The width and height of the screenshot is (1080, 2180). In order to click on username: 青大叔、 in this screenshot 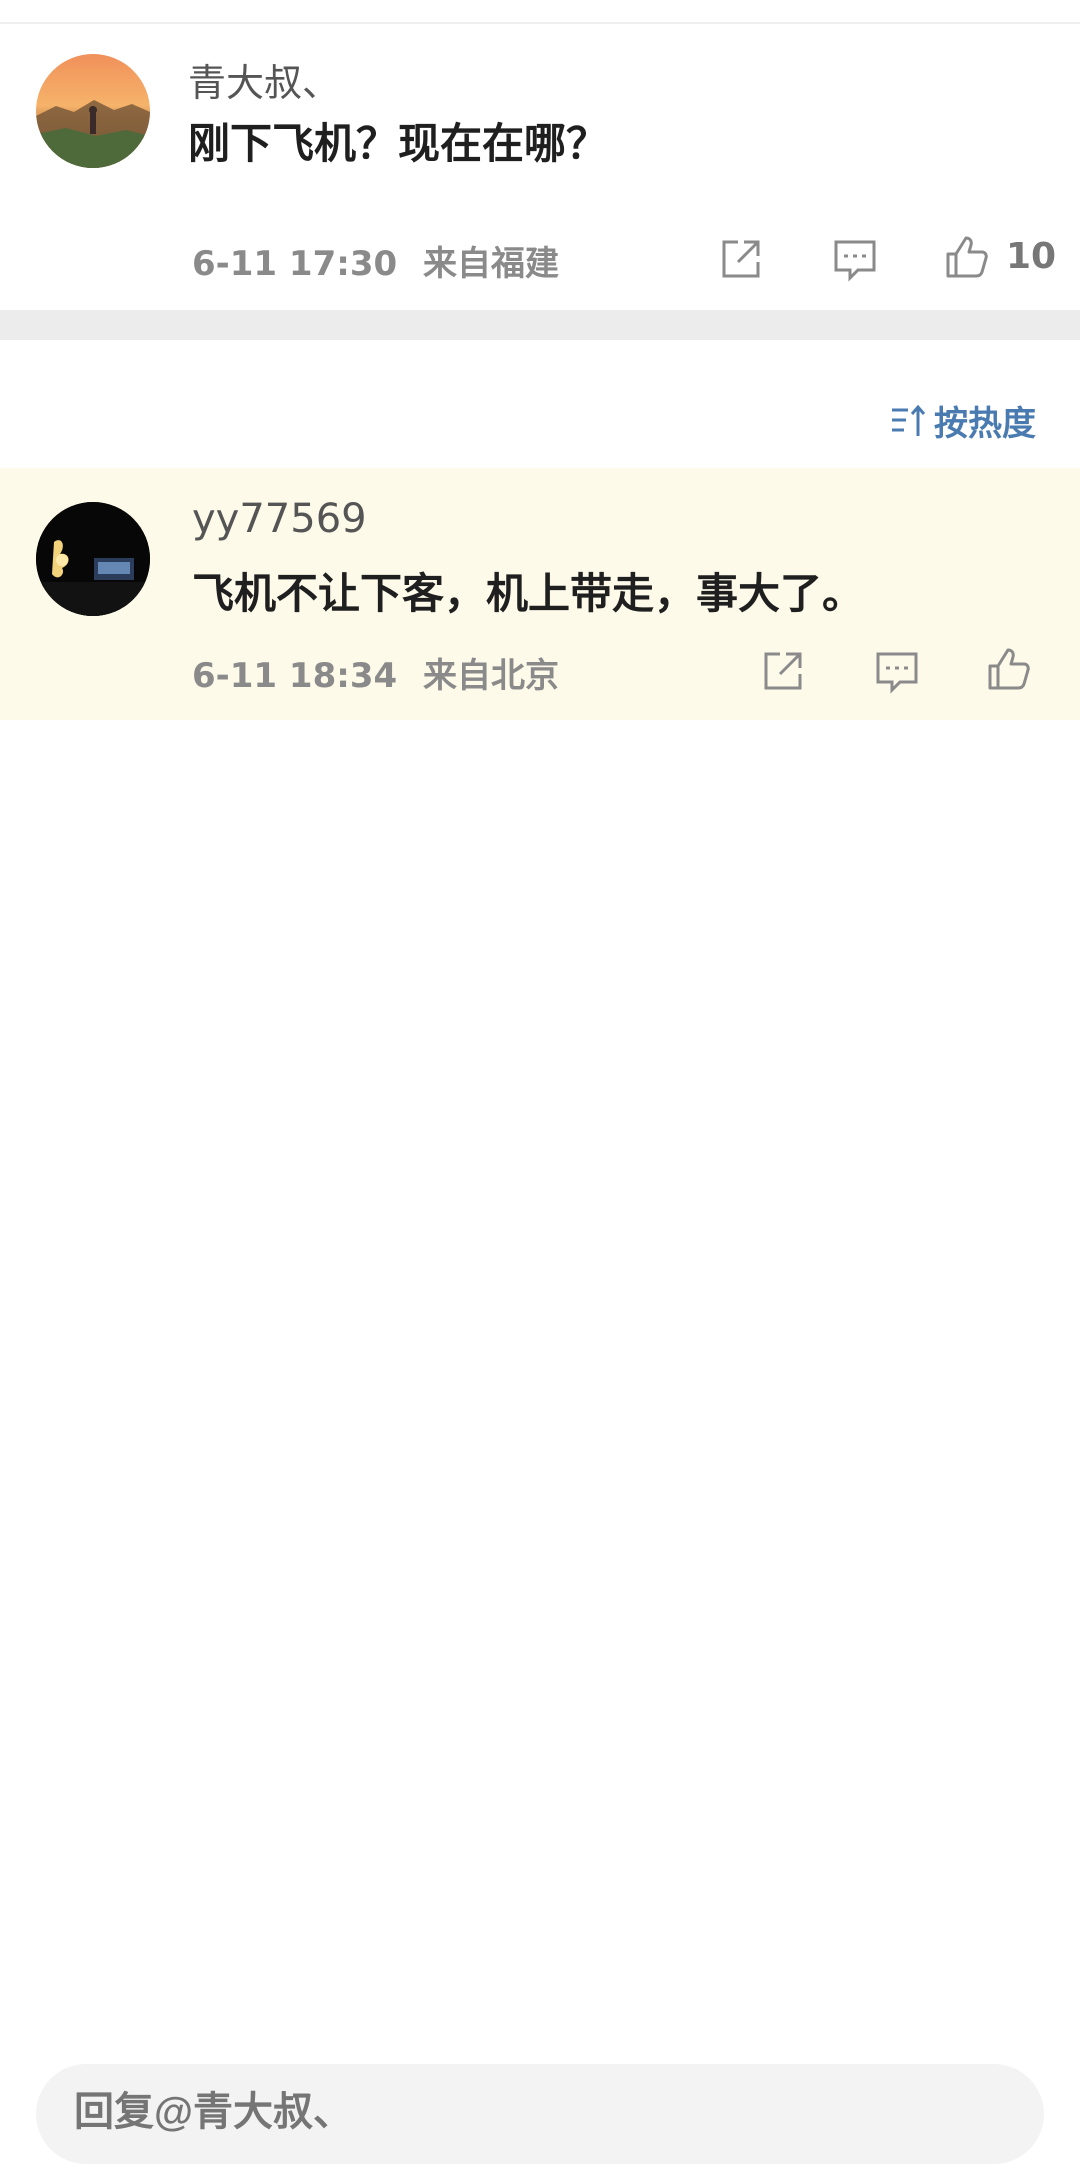, I will do `click(264, 79)`.